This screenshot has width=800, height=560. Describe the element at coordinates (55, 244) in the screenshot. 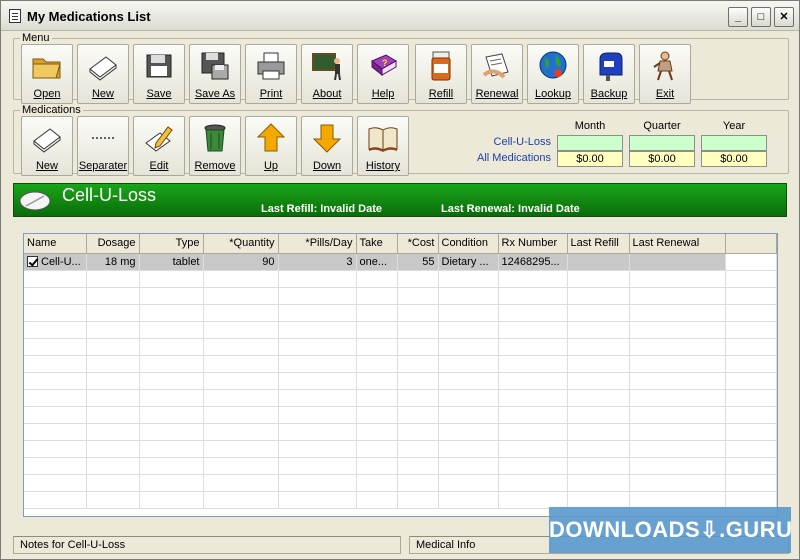

I see `column-header-name: Name` at that location.